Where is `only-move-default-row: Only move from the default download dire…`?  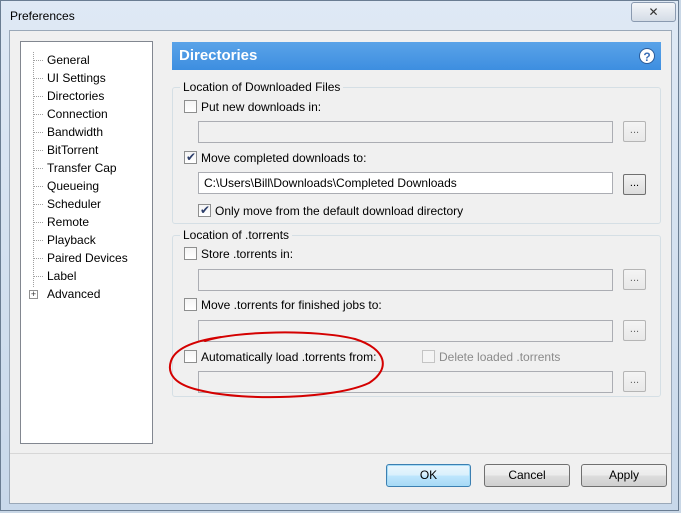 only-move-default-row: Only move from the default download dire… is located at coordinates (331, 210).